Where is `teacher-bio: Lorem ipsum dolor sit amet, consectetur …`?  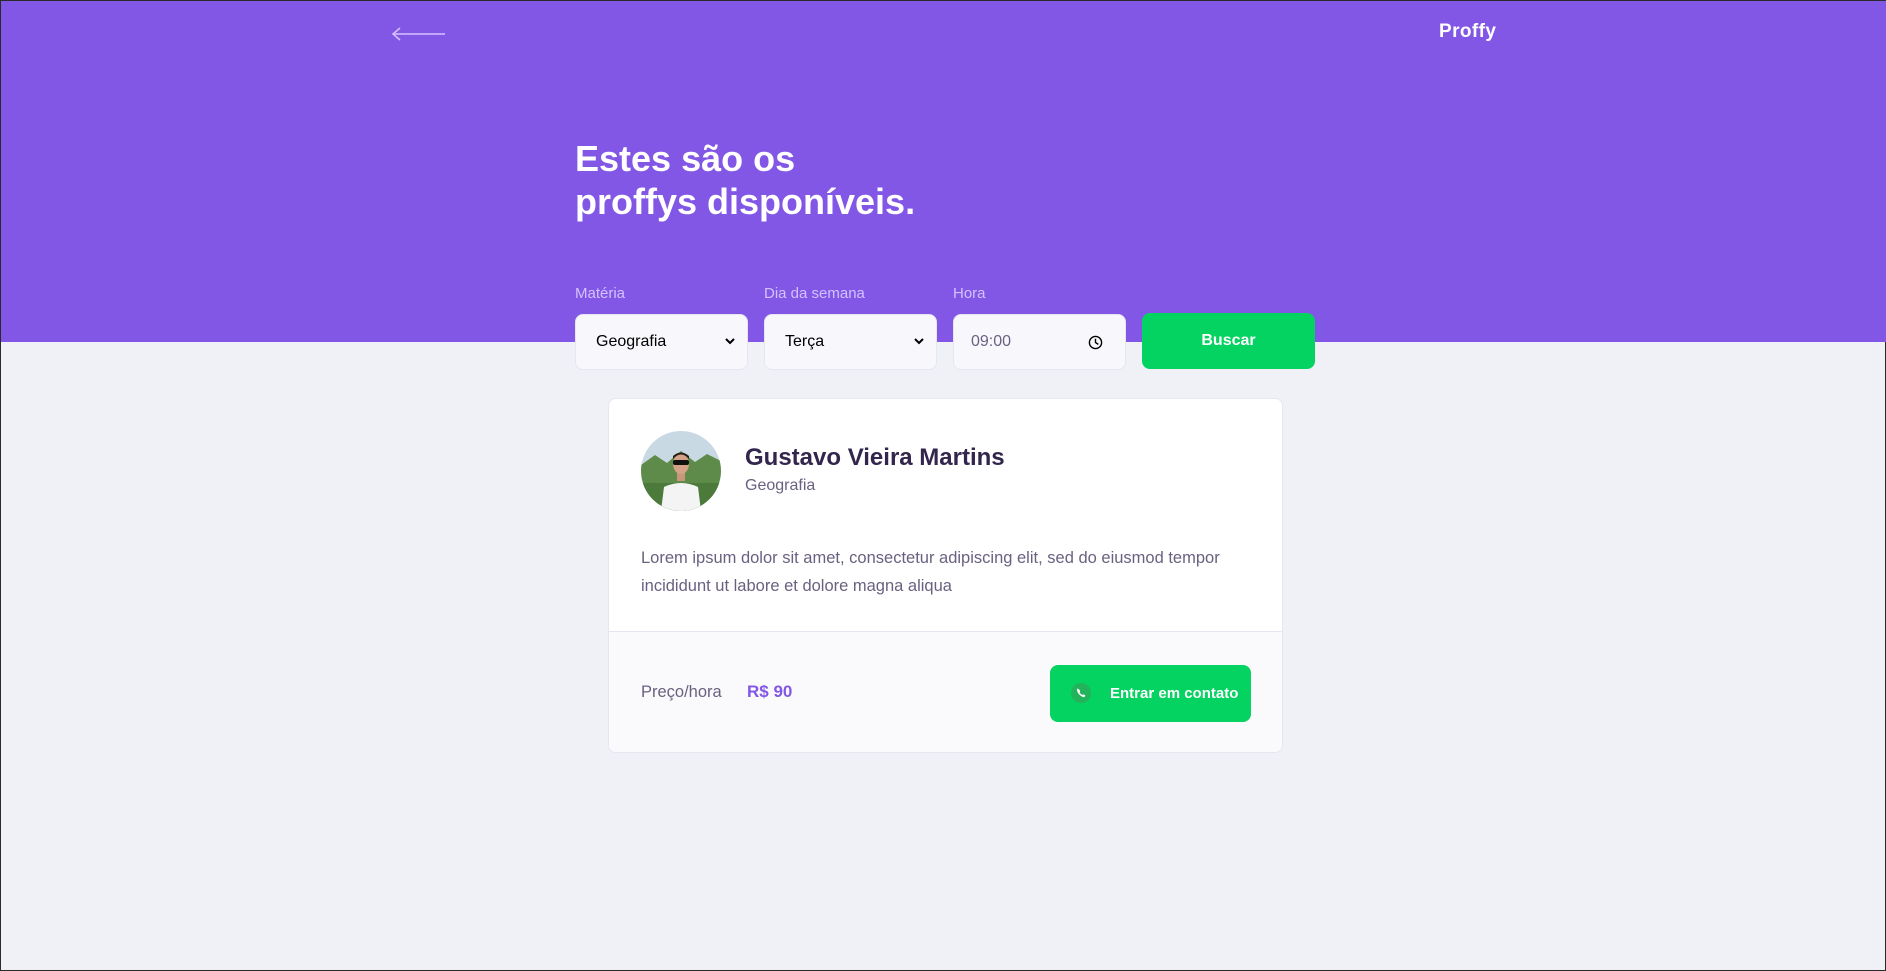 teacher-bio: Lorem ipsum dolor sit amet, consectetur … is located at coordinates (930, 572).